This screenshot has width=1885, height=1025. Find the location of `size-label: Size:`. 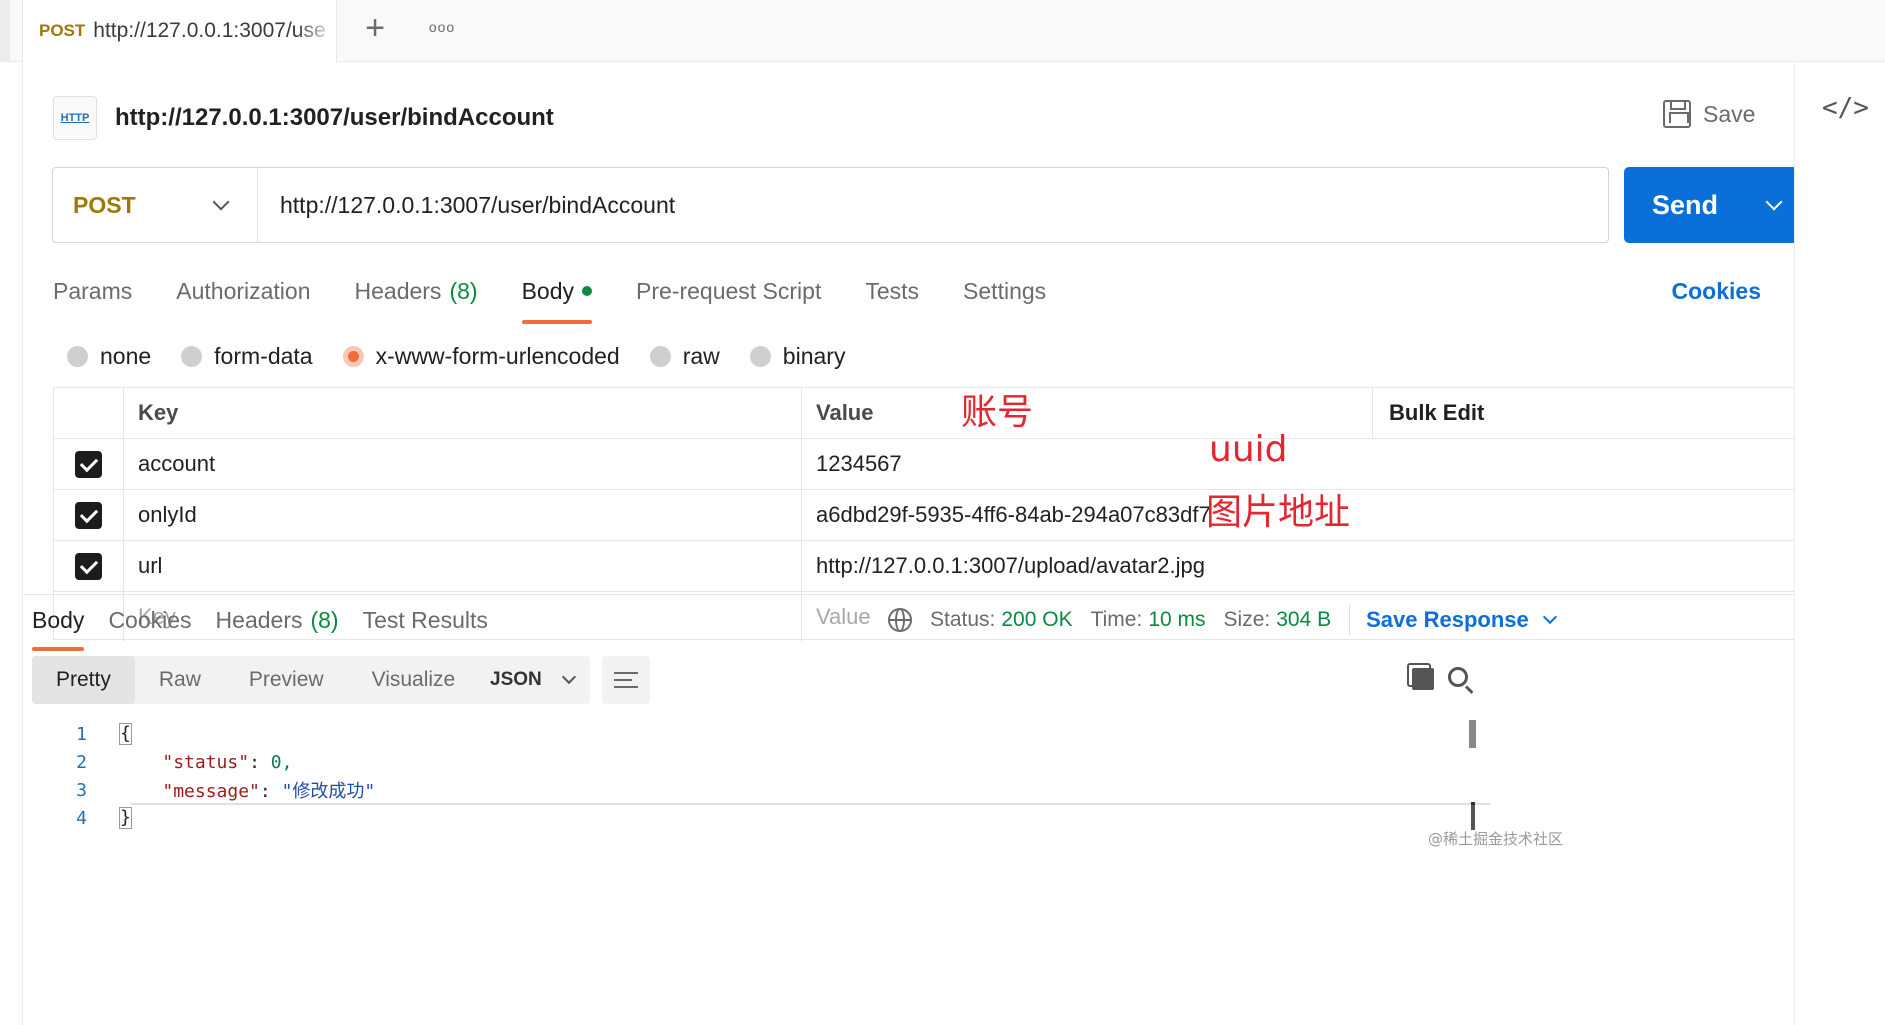

size-label: Size: is located at coordinates (1247, 619).